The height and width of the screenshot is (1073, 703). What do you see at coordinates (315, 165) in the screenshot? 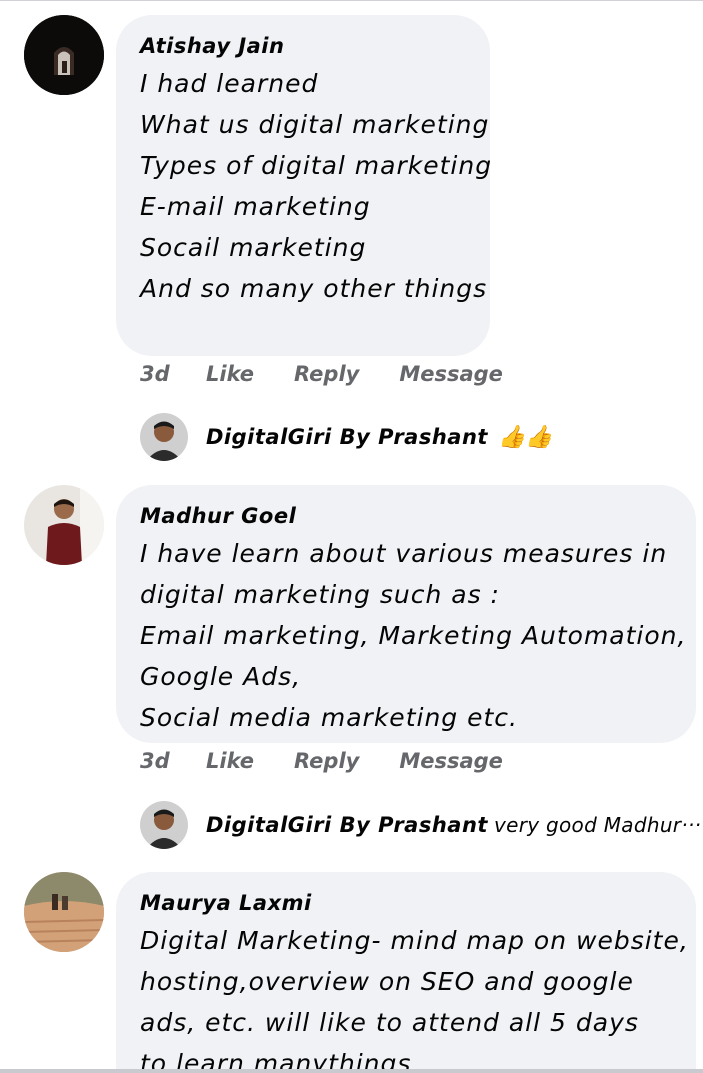
I see `comment-line: Types of digital marketing` at bounding box center [315, 165].